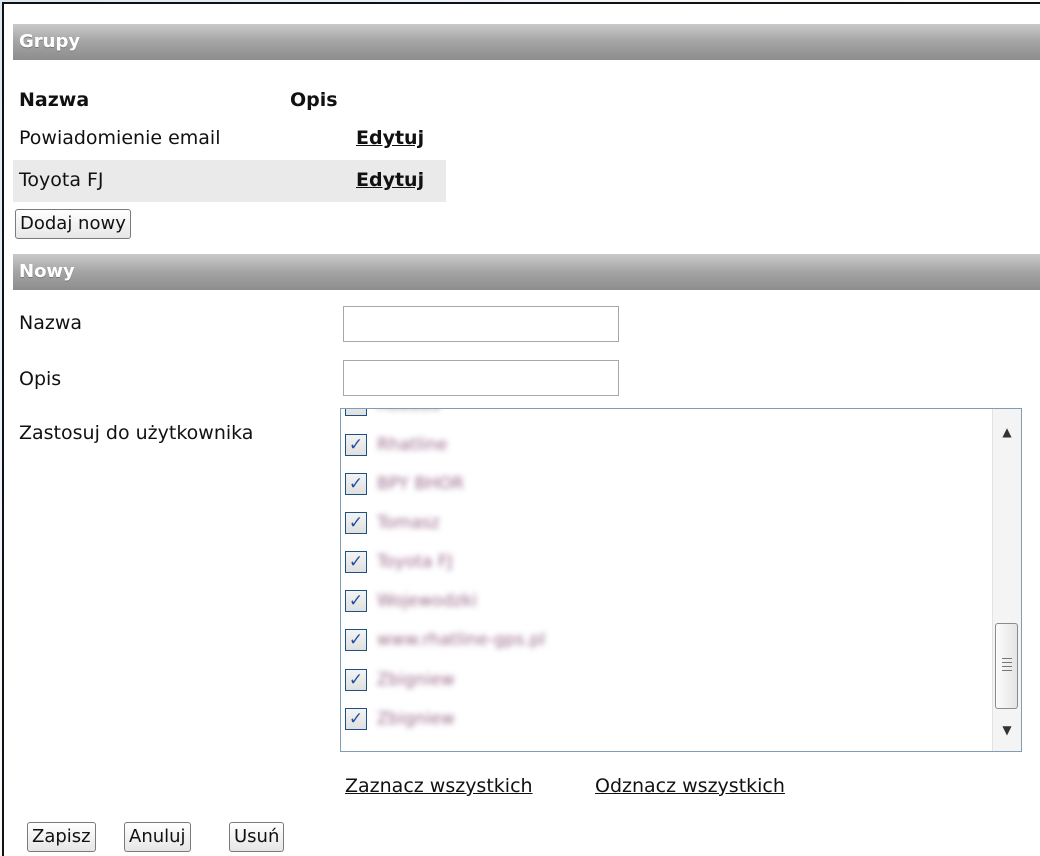 Image resolution: width=1040 pixels, height=856 pixels. I want to click on deselect-all-link: Odznacz wszystkich, so click(690, 786).